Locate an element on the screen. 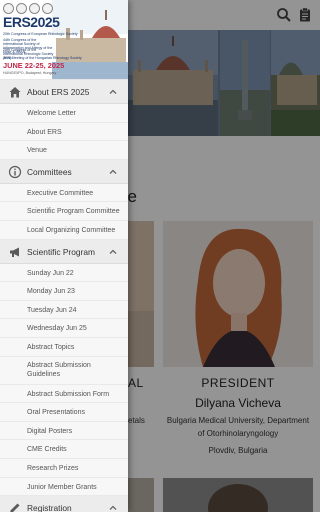 The height and width of the screenshot is (512, 320). menu-item-abstract-form: Abstract Submission Form is located at coordinates (64, 394).